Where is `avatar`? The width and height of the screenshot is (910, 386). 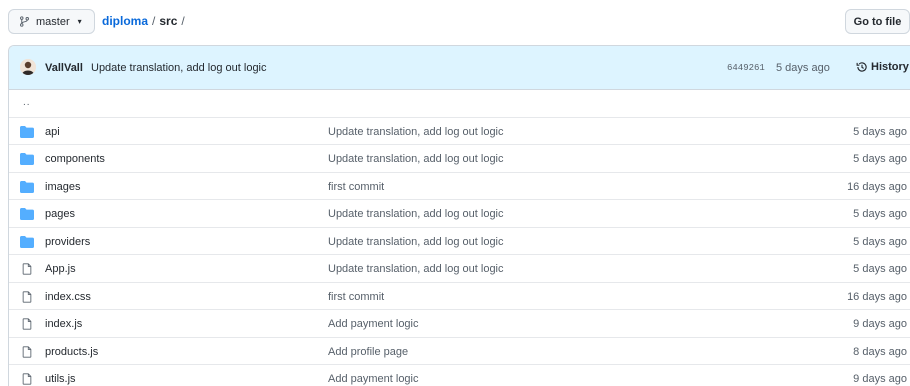 avatar is located at coordinates (28, 67).